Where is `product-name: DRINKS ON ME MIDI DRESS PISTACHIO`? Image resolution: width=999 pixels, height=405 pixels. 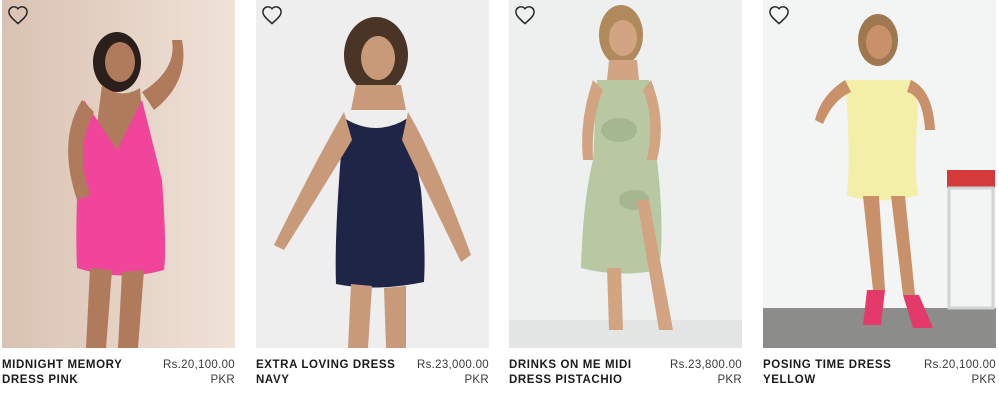
product-name: DRINKS ON ME MIDI DRESS PISTACHIO is located at coordinates (584, 373).